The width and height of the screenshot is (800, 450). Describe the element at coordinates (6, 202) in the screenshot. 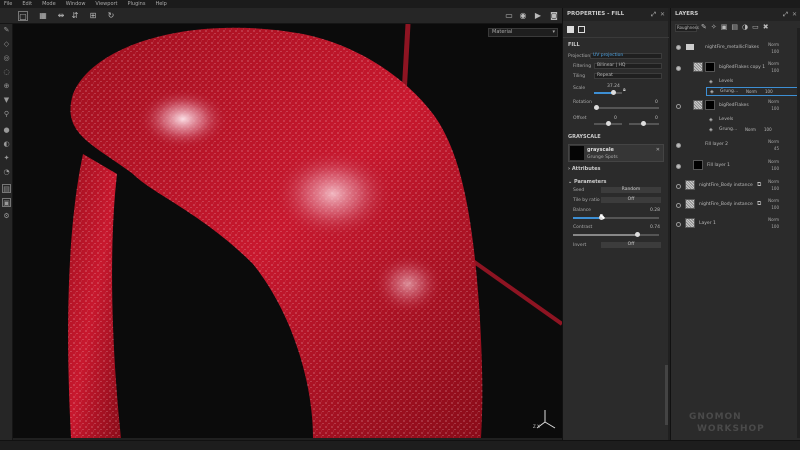

I see `display-icon: ▣` at that location.